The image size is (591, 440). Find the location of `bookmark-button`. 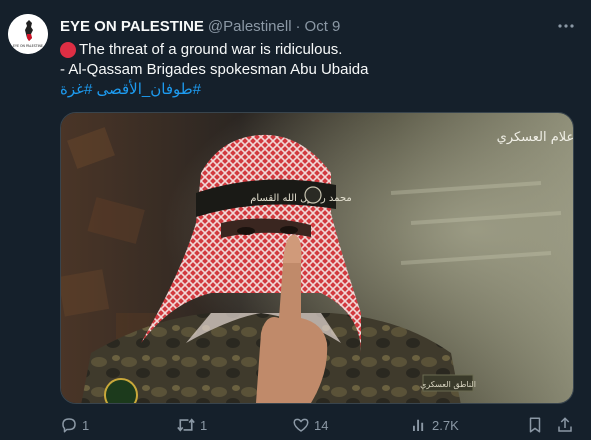

bookmark-button is located at coordinates (535, 425).